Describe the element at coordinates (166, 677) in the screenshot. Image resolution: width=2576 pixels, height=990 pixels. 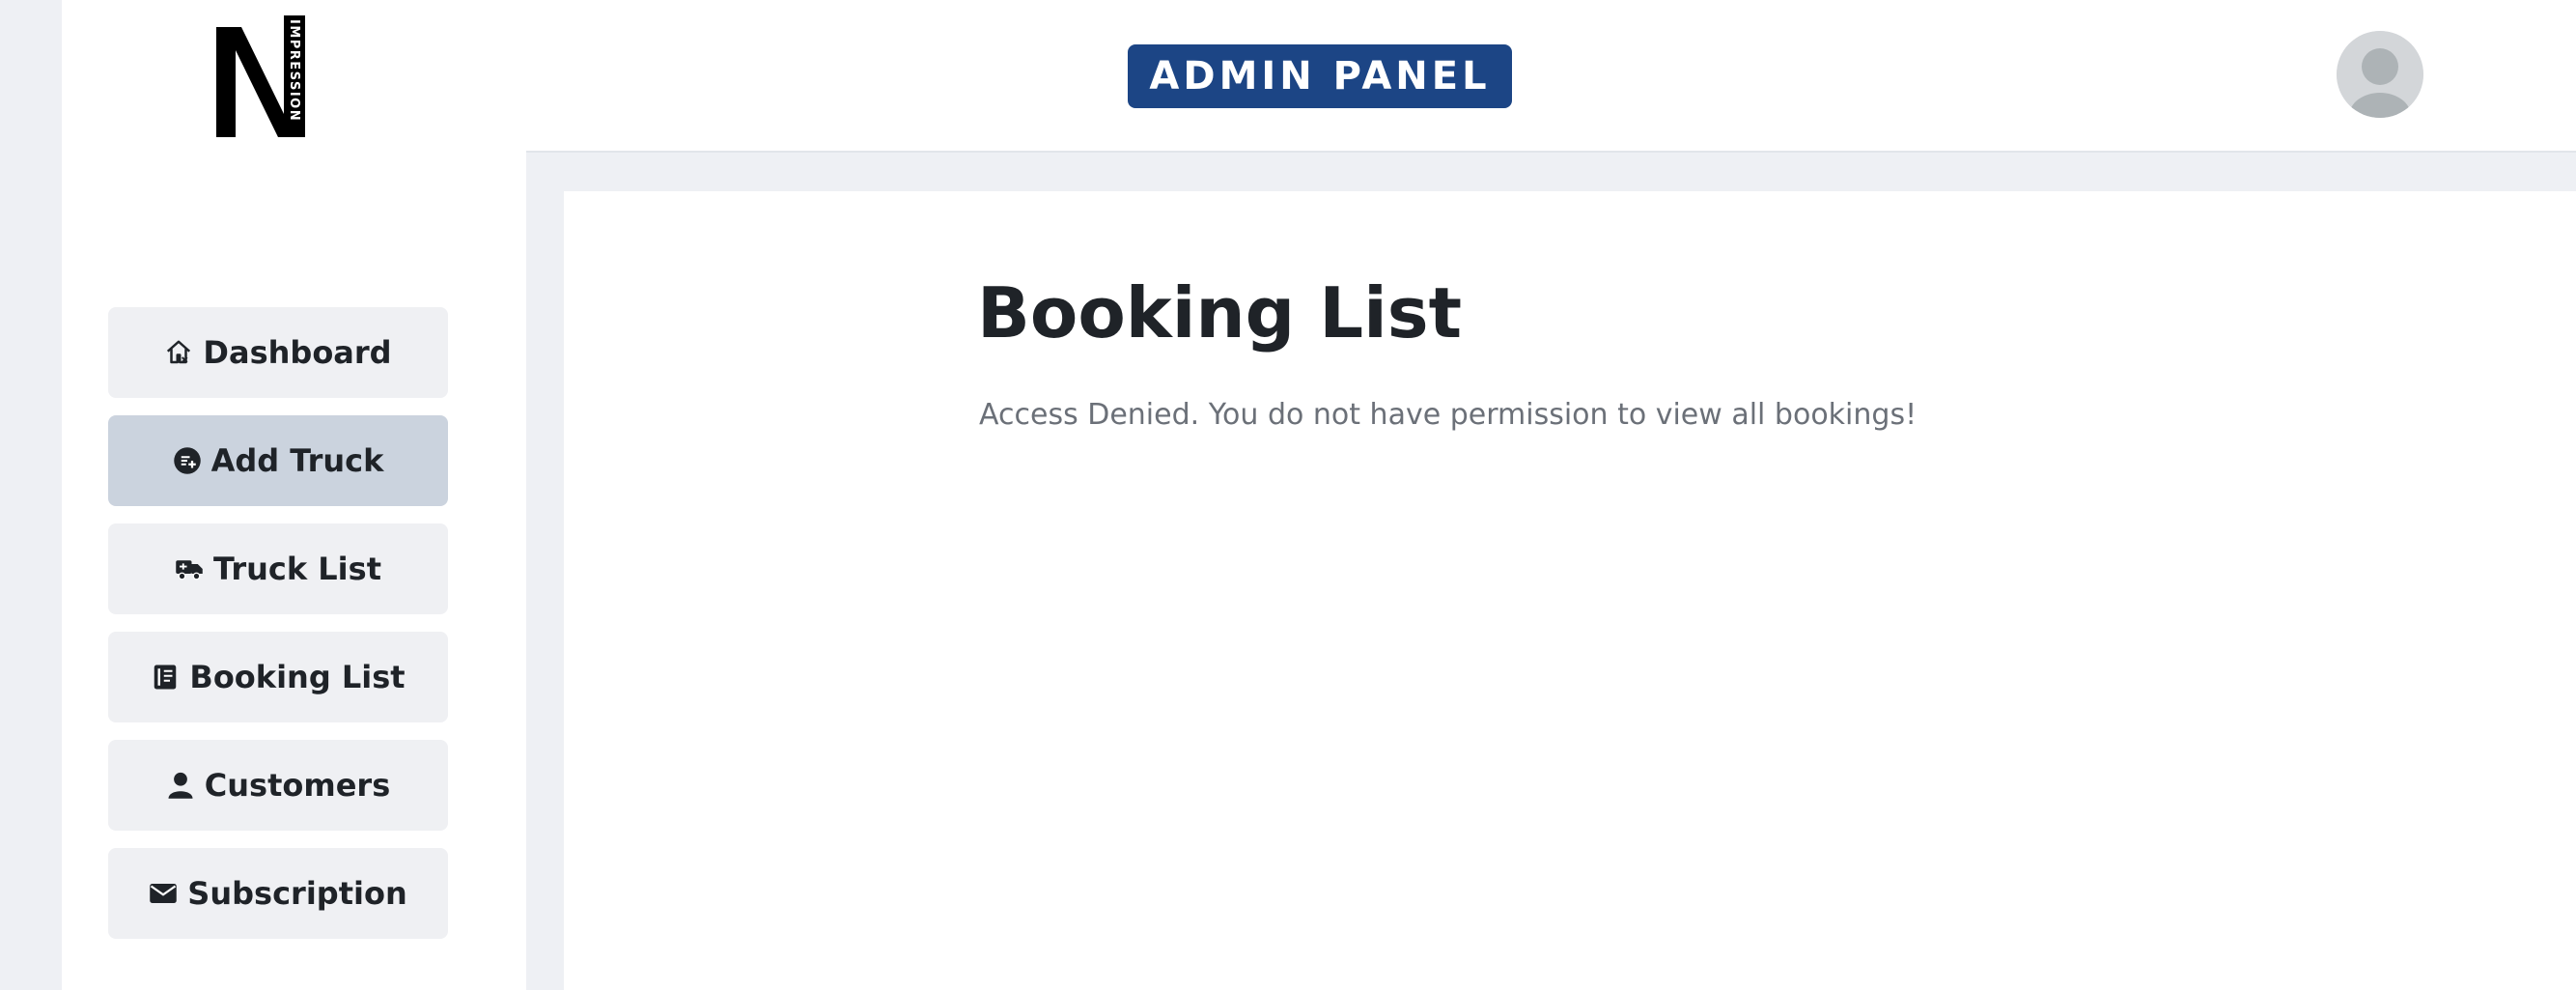
I see `book-icon` at that location.